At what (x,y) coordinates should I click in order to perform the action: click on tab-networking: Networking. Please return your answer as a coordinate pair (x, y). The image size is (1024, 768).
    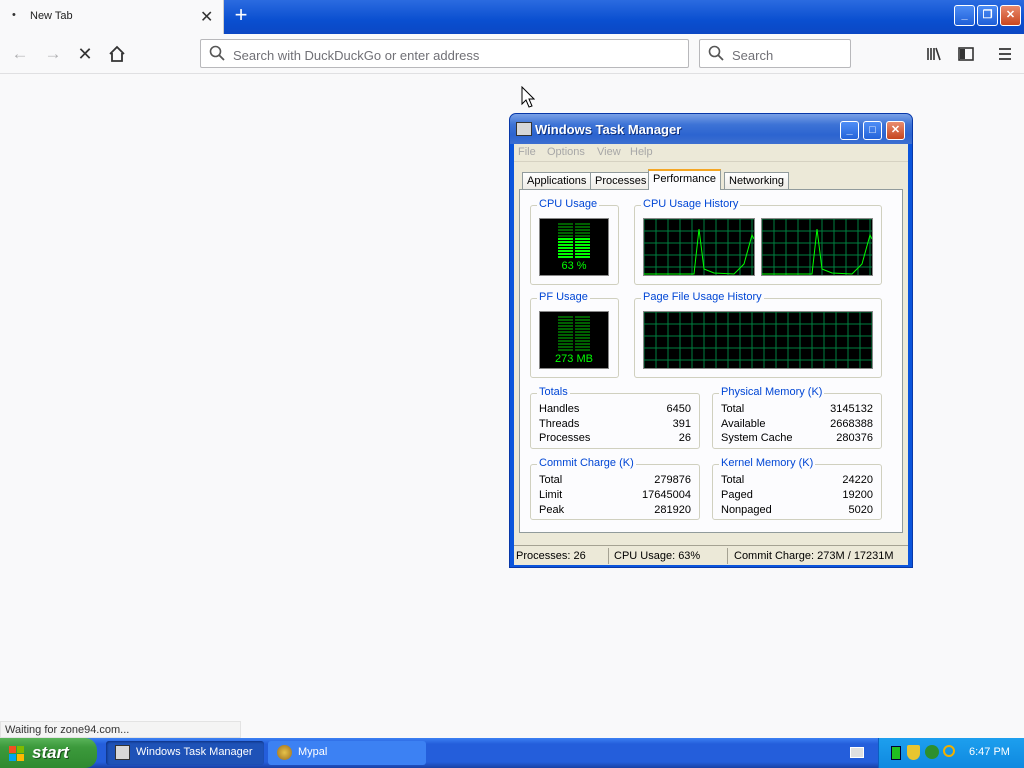
    Looking at the image, I should click on (757, 181).